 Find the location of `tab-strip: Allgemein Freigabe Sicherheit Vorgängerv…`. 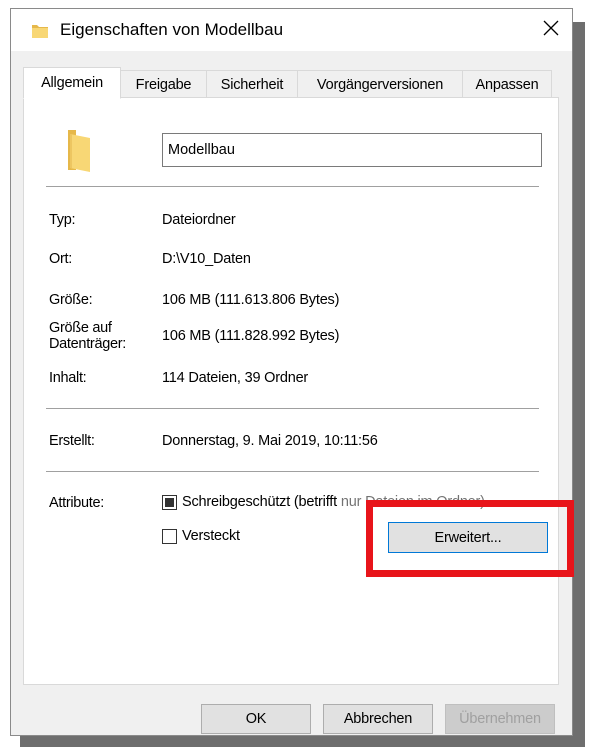

tab-strip: Allgemein Freigabe Sicherheit Vorgängerv… is located at coordinates (288, 83).